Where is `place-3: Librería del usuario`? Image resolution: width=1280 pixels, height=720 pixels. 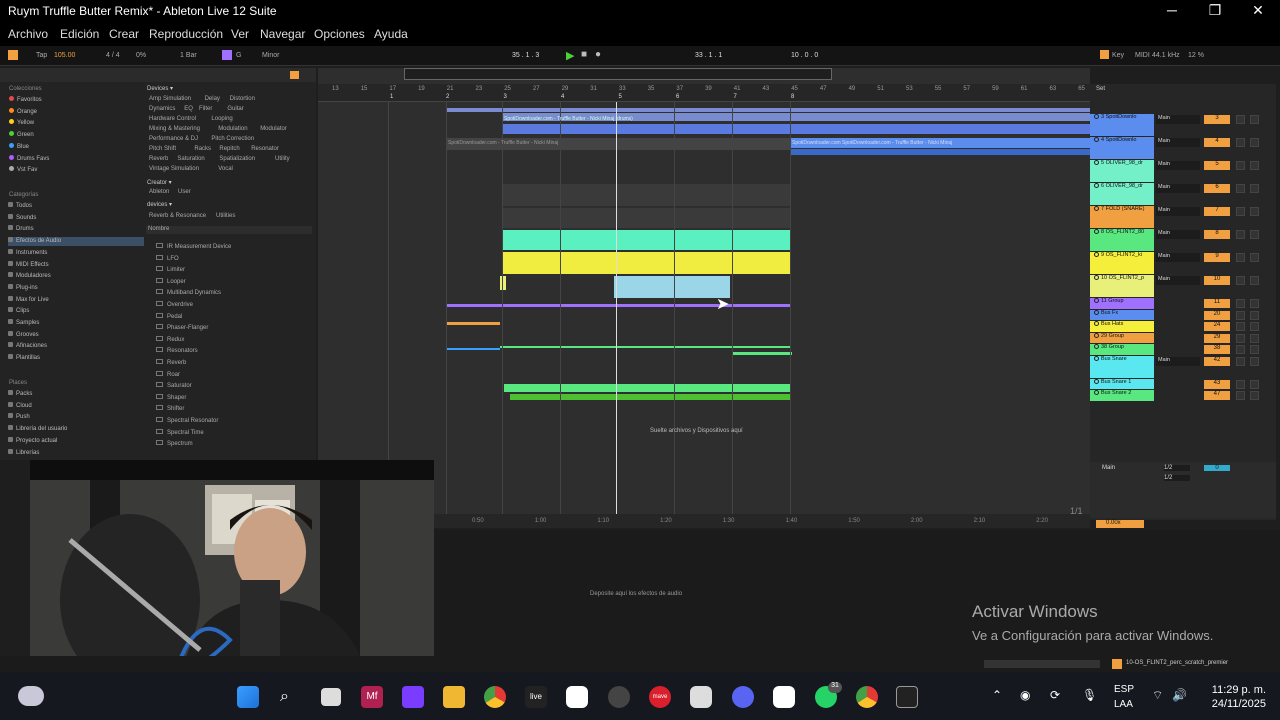 place-3: Librería del usuario is located at coordinates (76, 429).